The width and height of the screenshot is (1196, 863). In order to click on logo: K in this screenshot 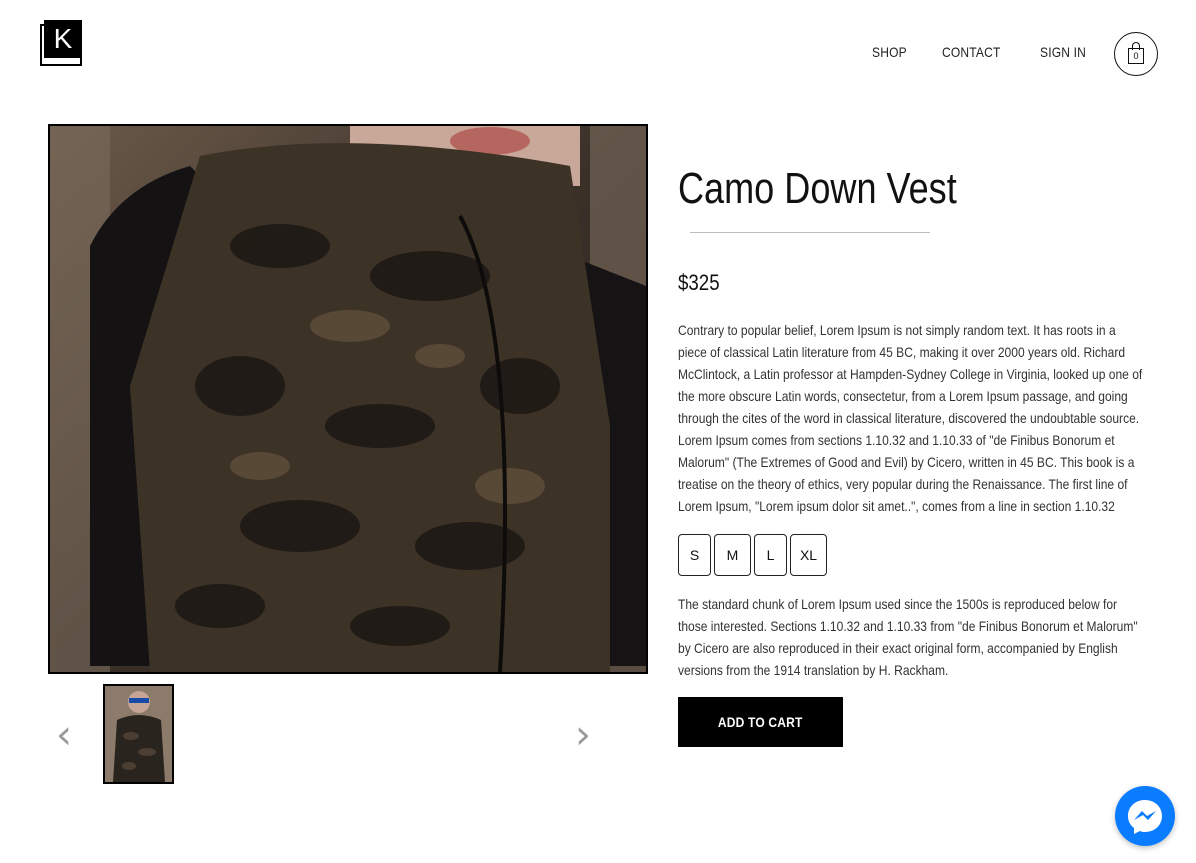, I will do `click(62, 43)`.